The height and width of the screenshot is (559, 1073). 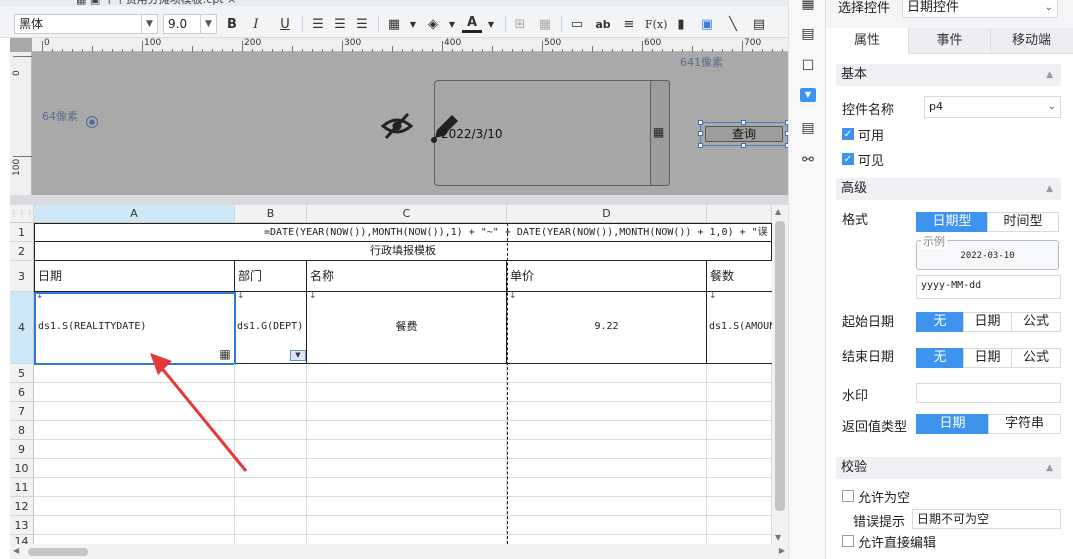 What do you see at coordinates (407, 328) in the screenshot?
I see `data-cell-name: 餐费` at bounding box center [407, 328].